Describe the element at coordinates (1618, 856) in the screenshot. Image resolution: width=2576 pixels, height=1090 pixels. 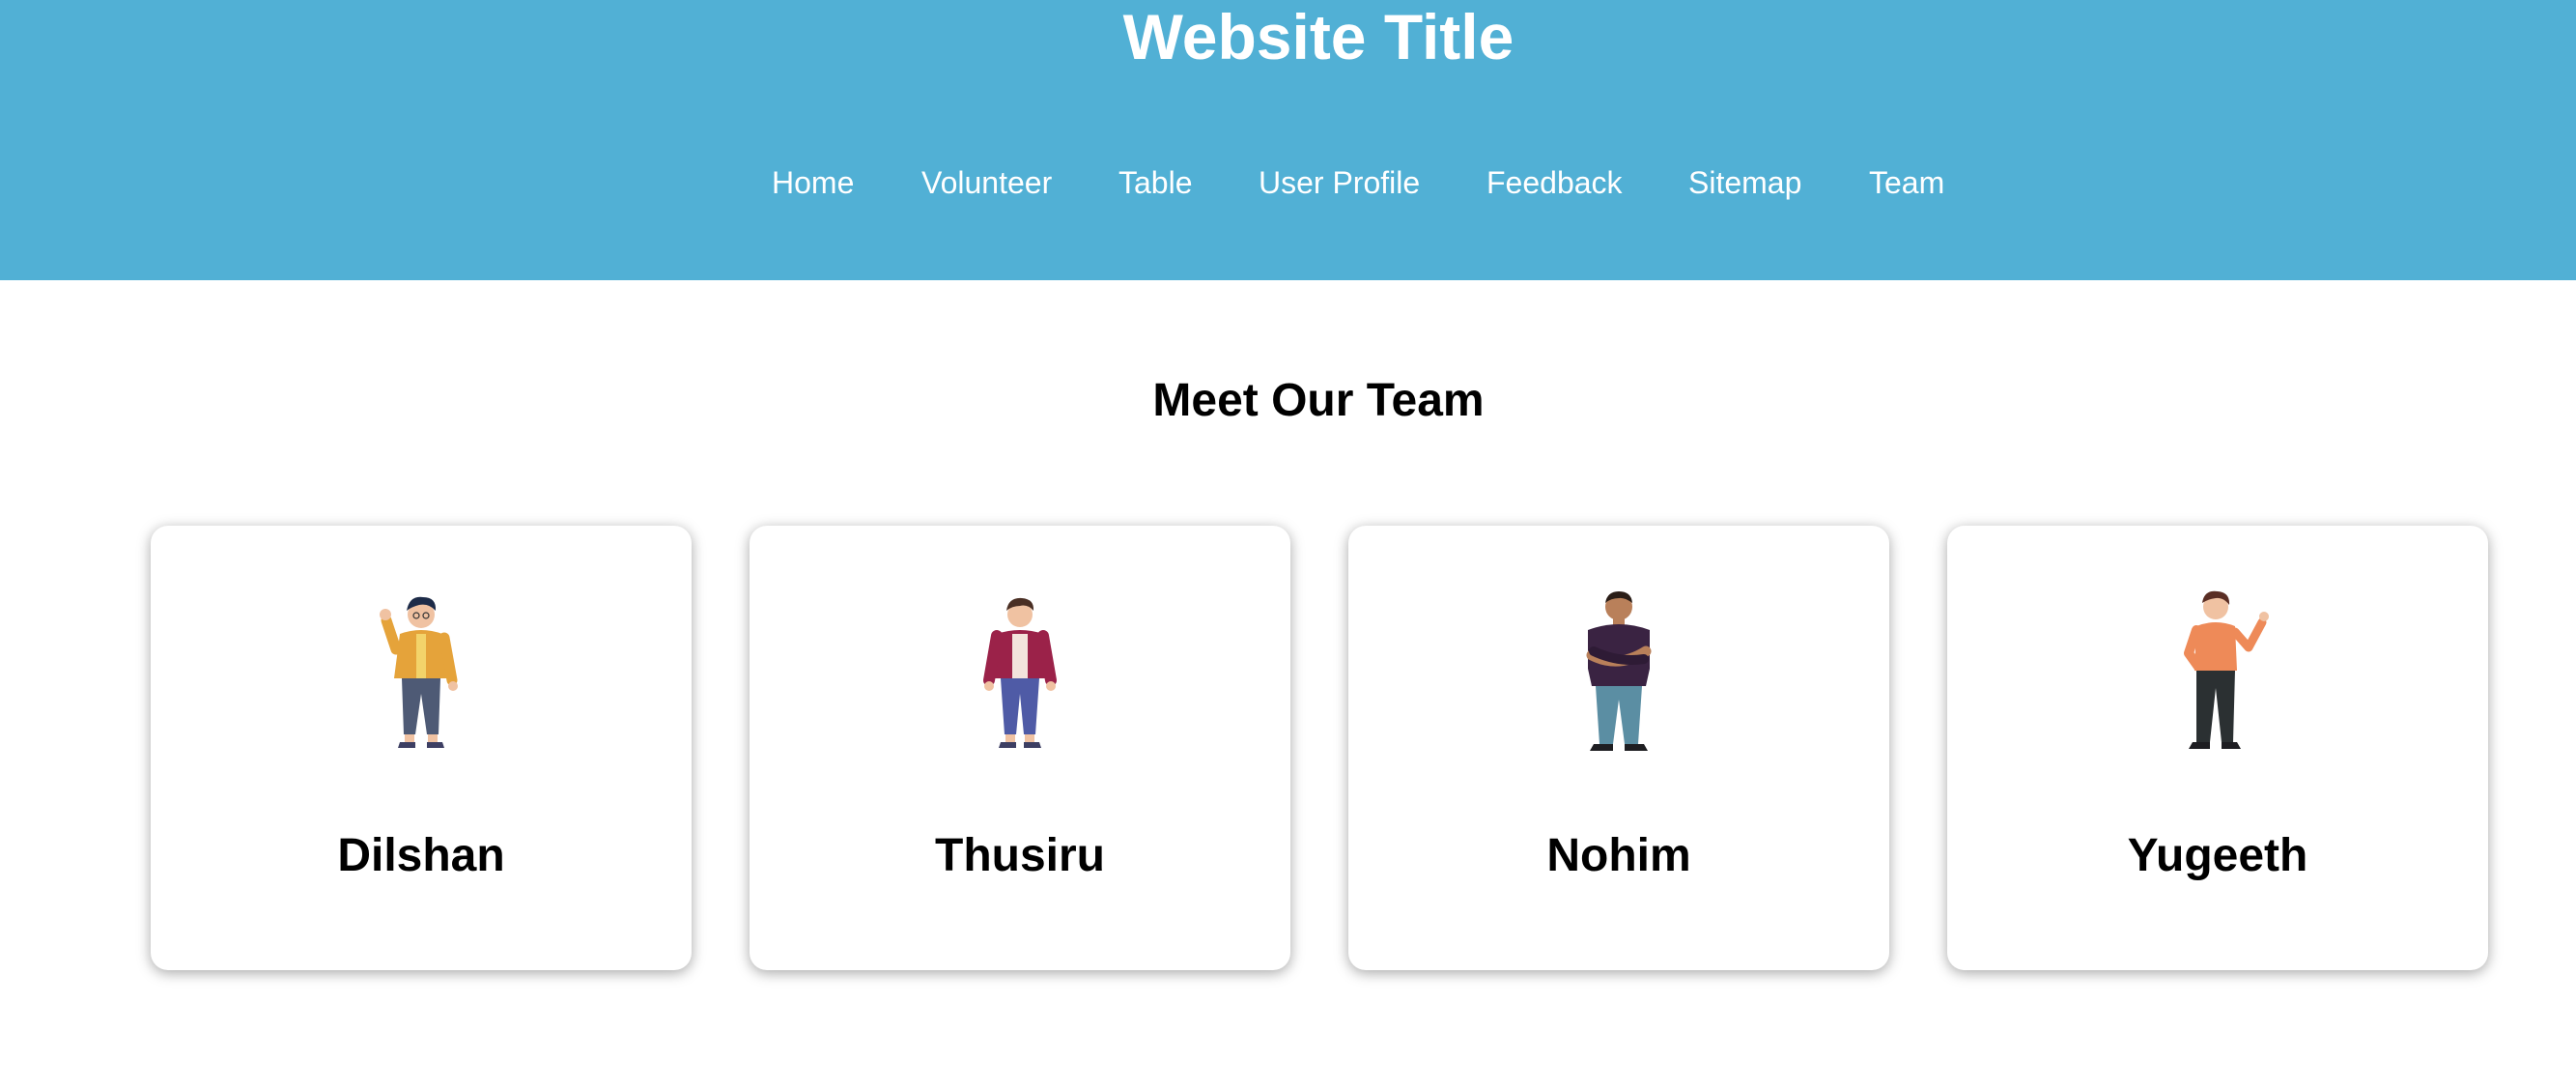
I see `member-name: Nohim` at that location.